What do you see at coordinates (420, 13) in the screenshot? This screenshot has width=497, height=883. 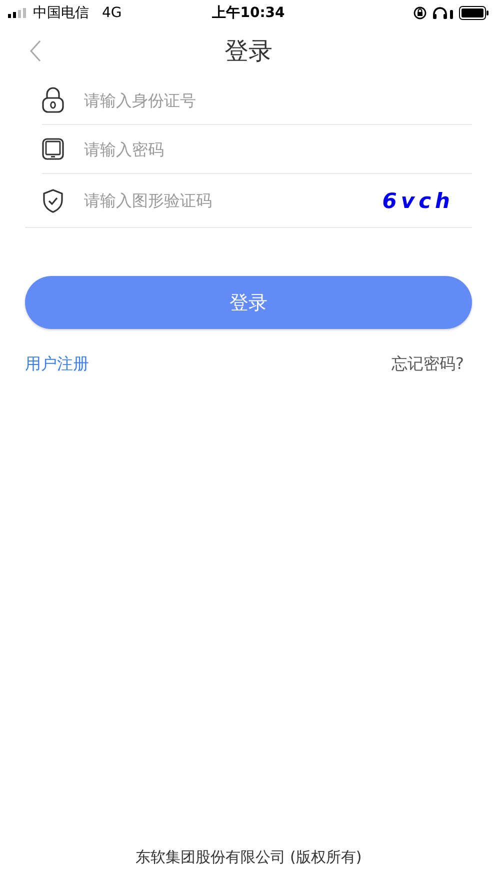 I see `rotation-lock-icon` at bounding box center [420, 13].